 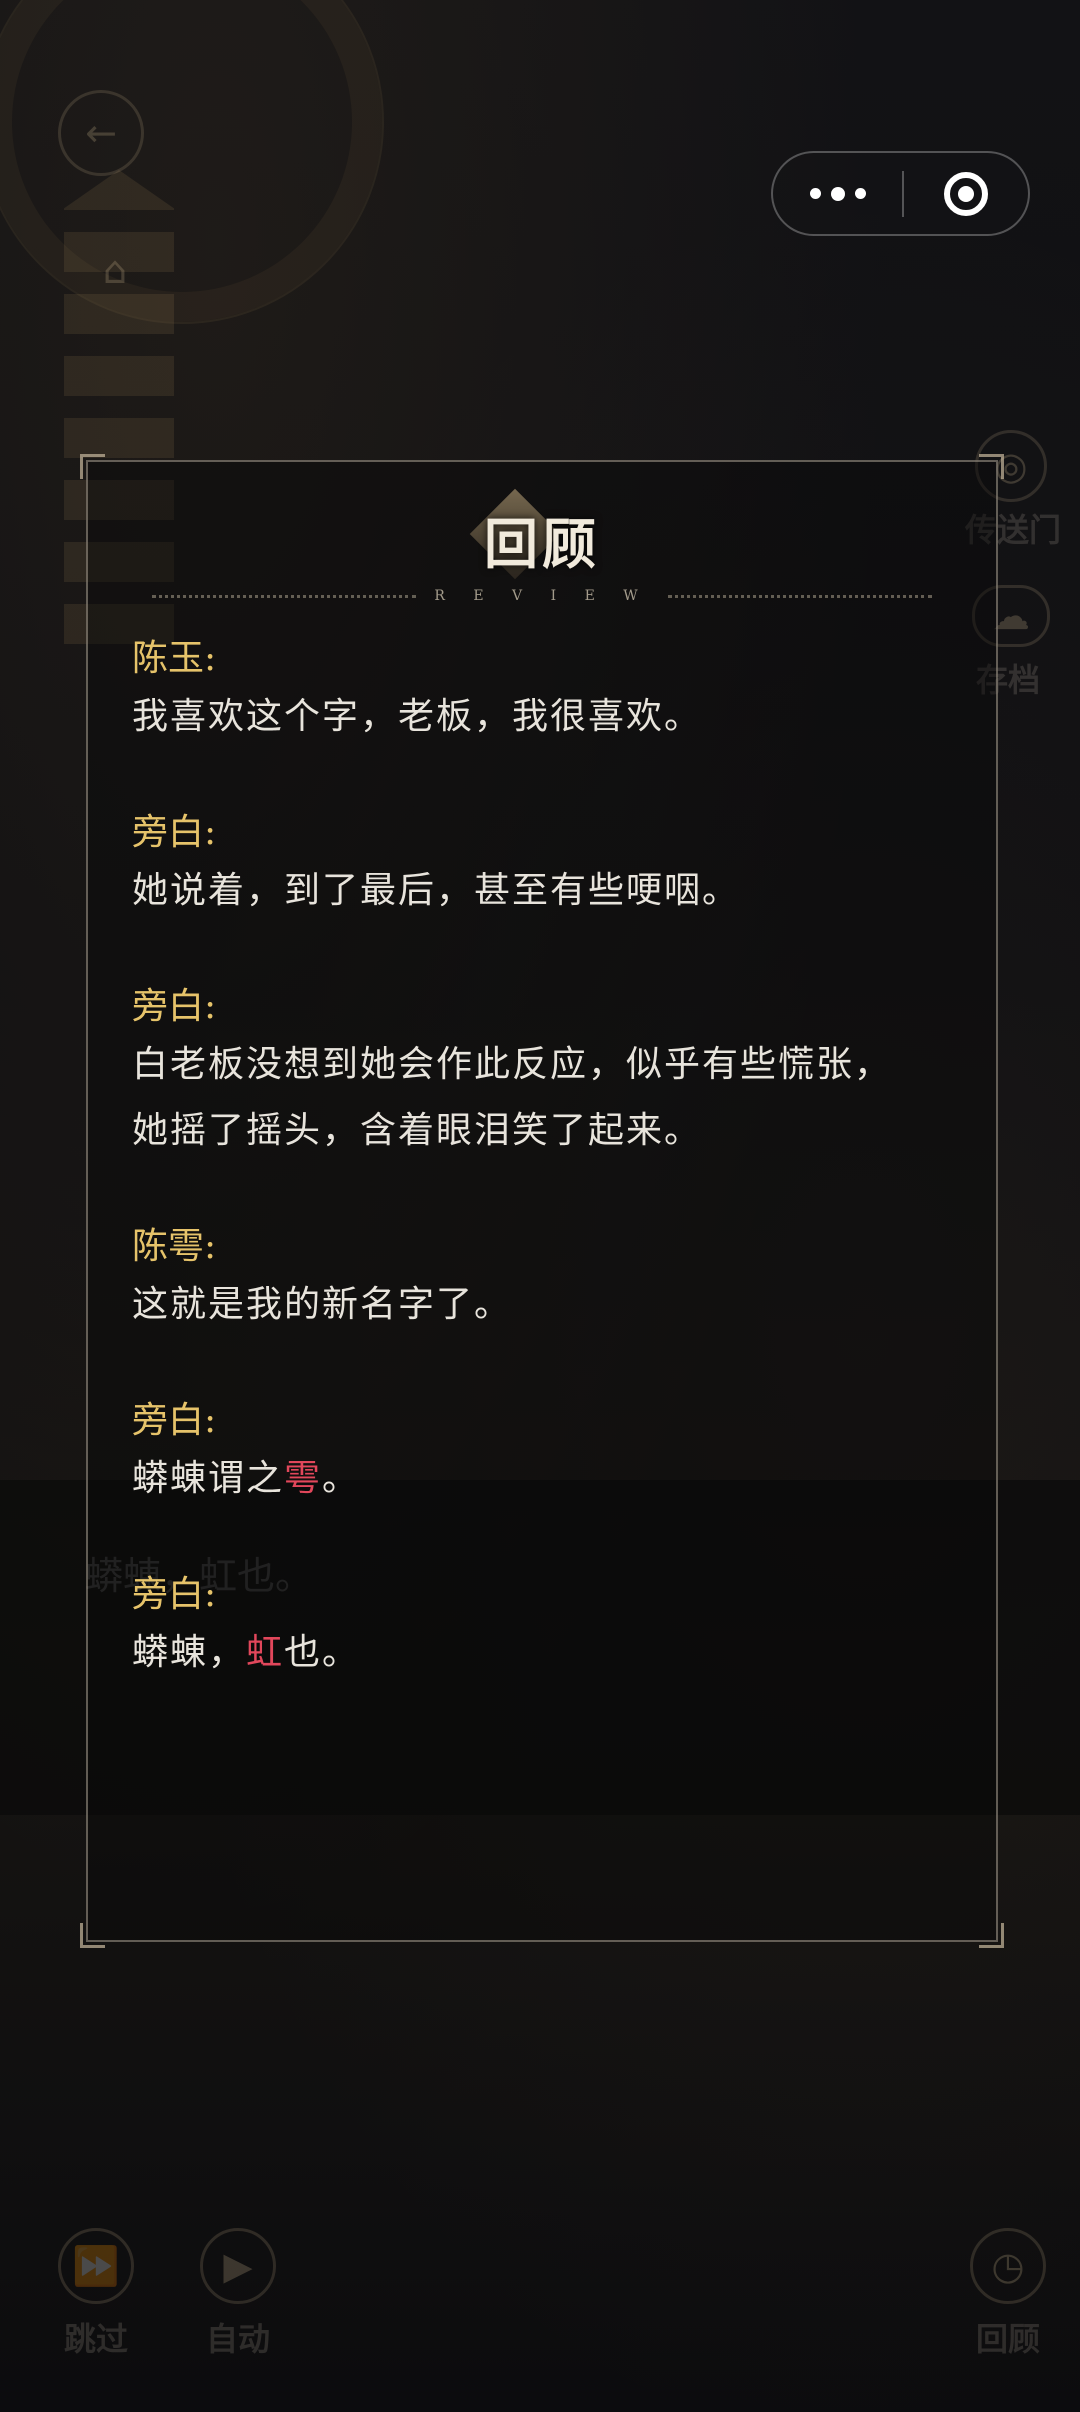 I want to click on highlighted-word: 虹, so click(x=265, y=1652).